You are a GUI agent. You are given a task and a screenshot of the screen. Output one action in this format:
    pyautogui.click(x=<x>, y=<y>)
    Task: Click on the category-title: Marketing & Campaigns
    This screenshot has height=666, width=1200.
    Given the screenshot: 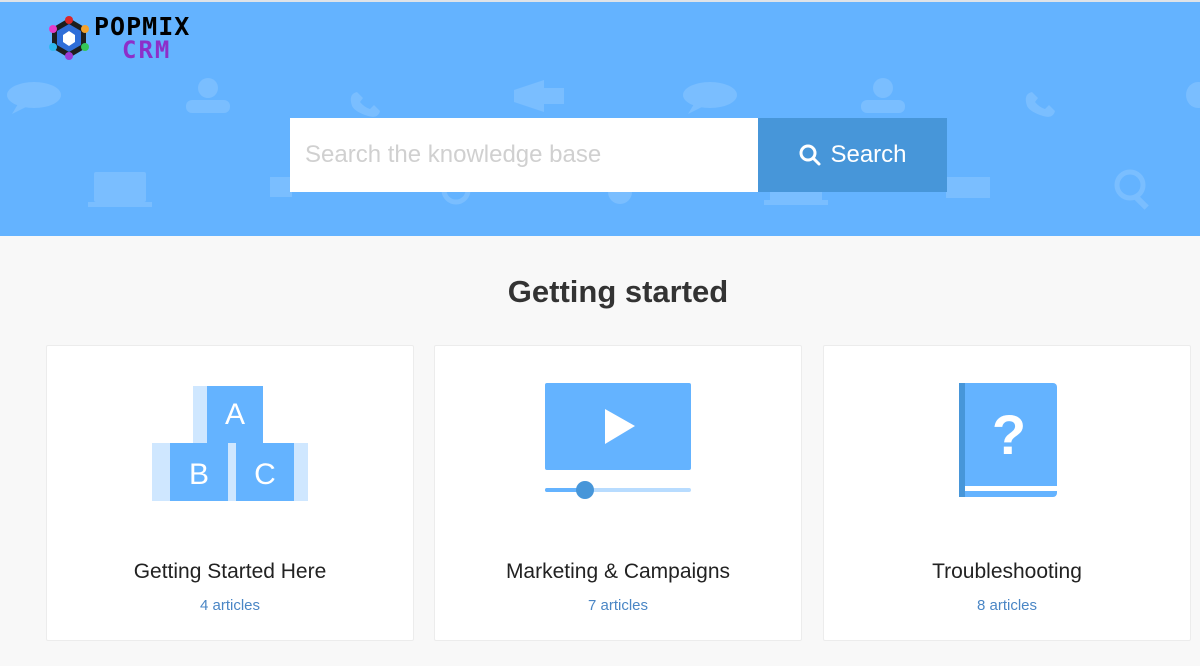 What is the action you would take?
    pyautogui.click(x=618, y=571)
    